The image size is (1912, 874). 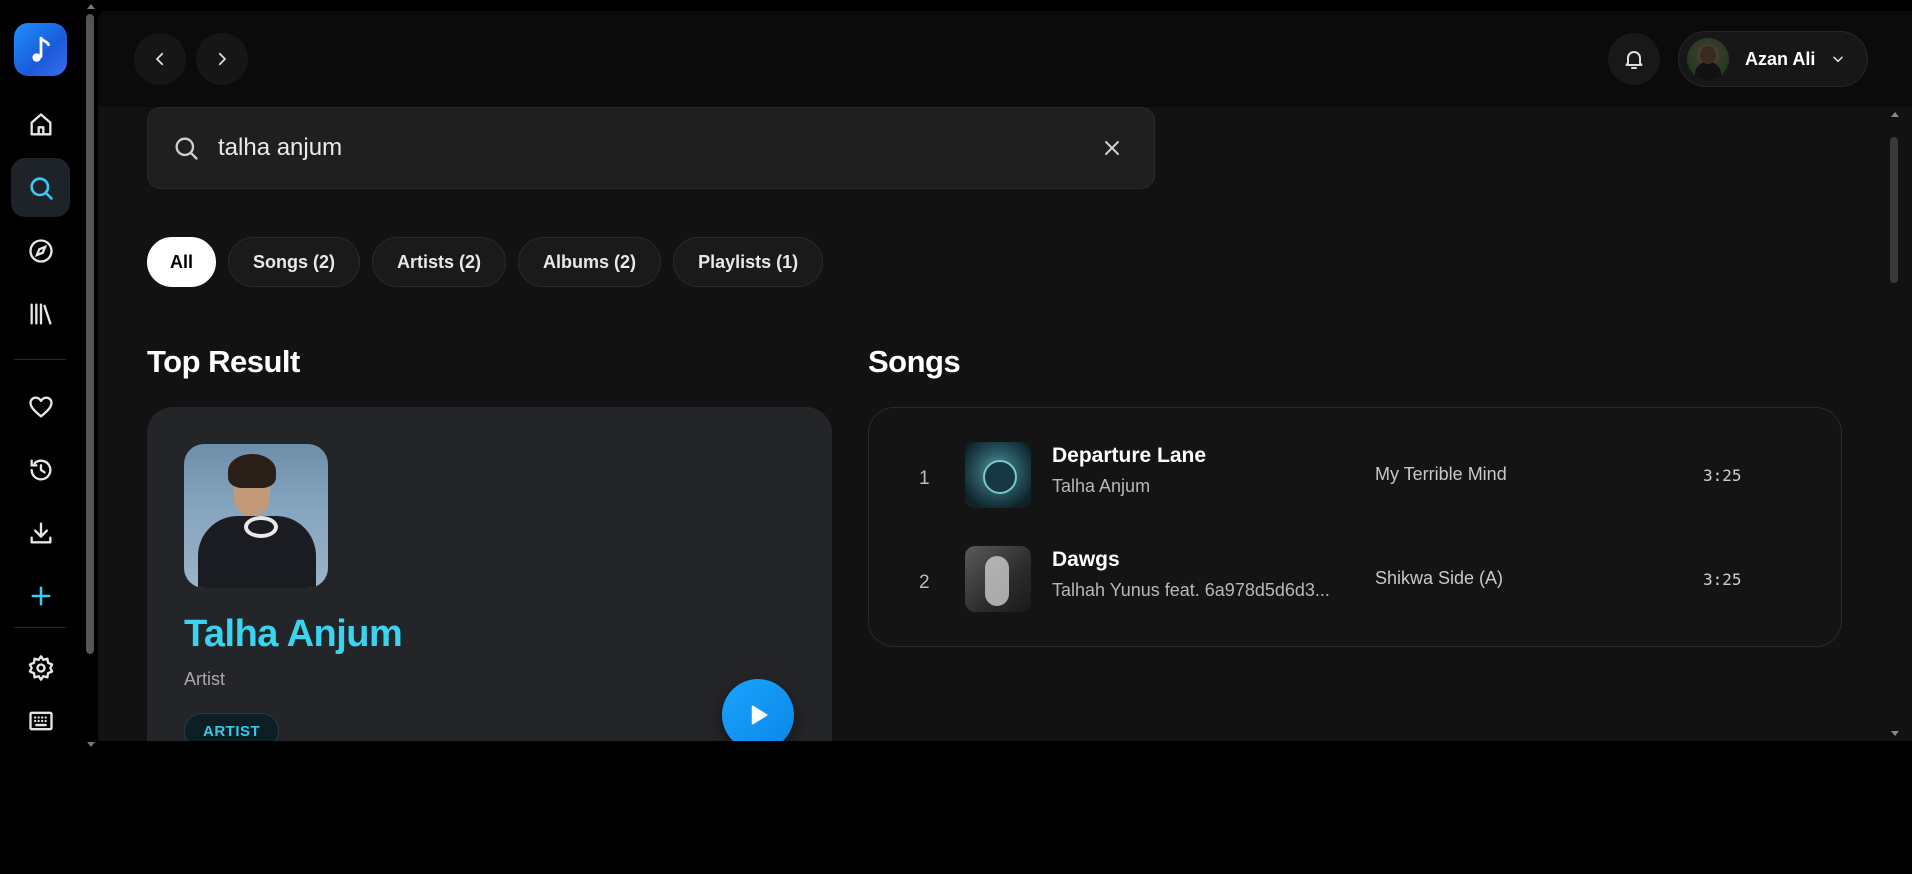 What do you see at coordinates (91, 6) in the screenshot?
I see `sidebar-scroll-up` at bounding box center [91, 6].